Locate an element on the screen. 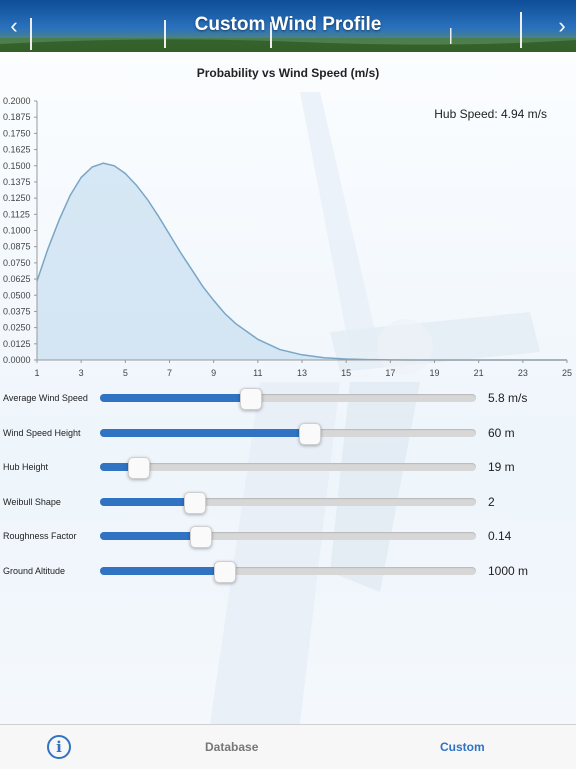 The width and height of the screenshot is (576, 769). hub-height-slider is located at coordinates (288, 468).